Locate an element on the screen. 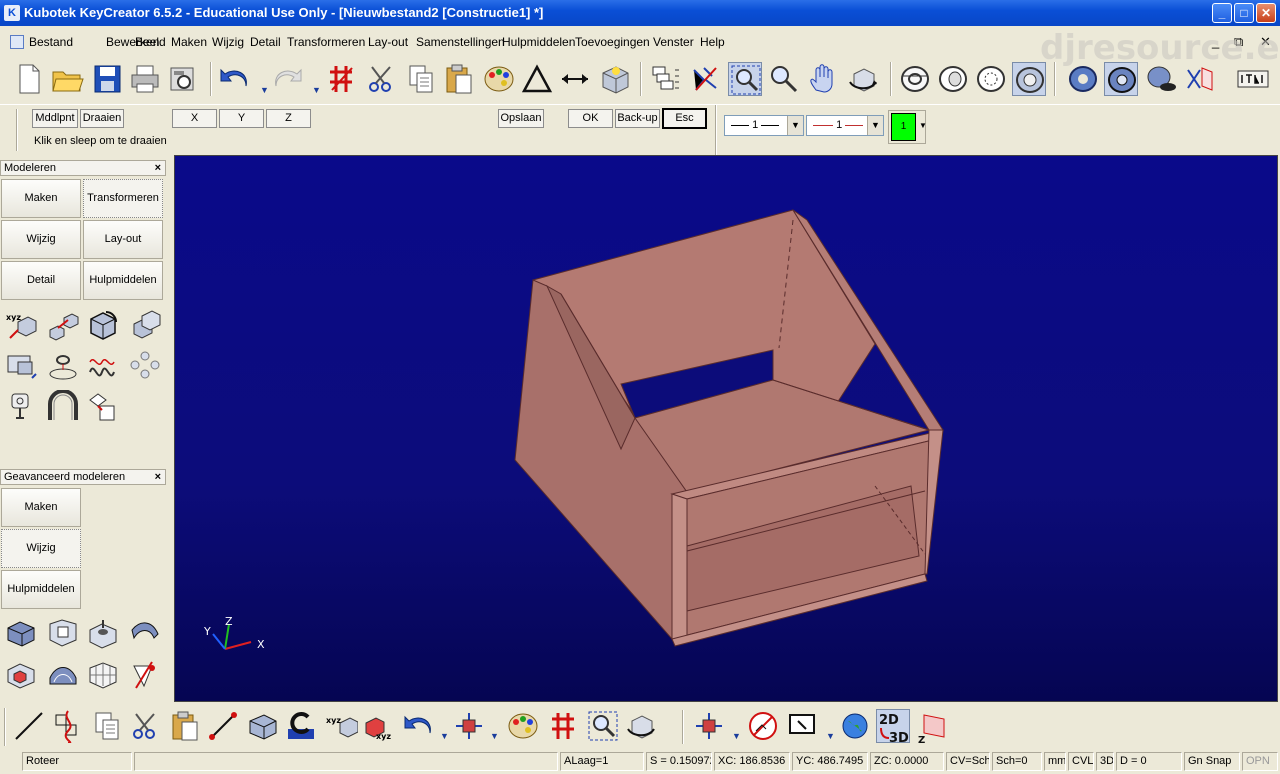 The height and width of the screenshot is (774, 1280). scale-box-icon is located at coordinates (103, 407).